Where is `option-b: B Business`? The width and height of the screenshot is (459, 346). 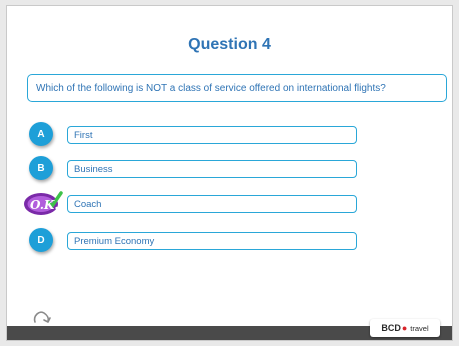 option-b: B Business is located at coordinates (197, 169).